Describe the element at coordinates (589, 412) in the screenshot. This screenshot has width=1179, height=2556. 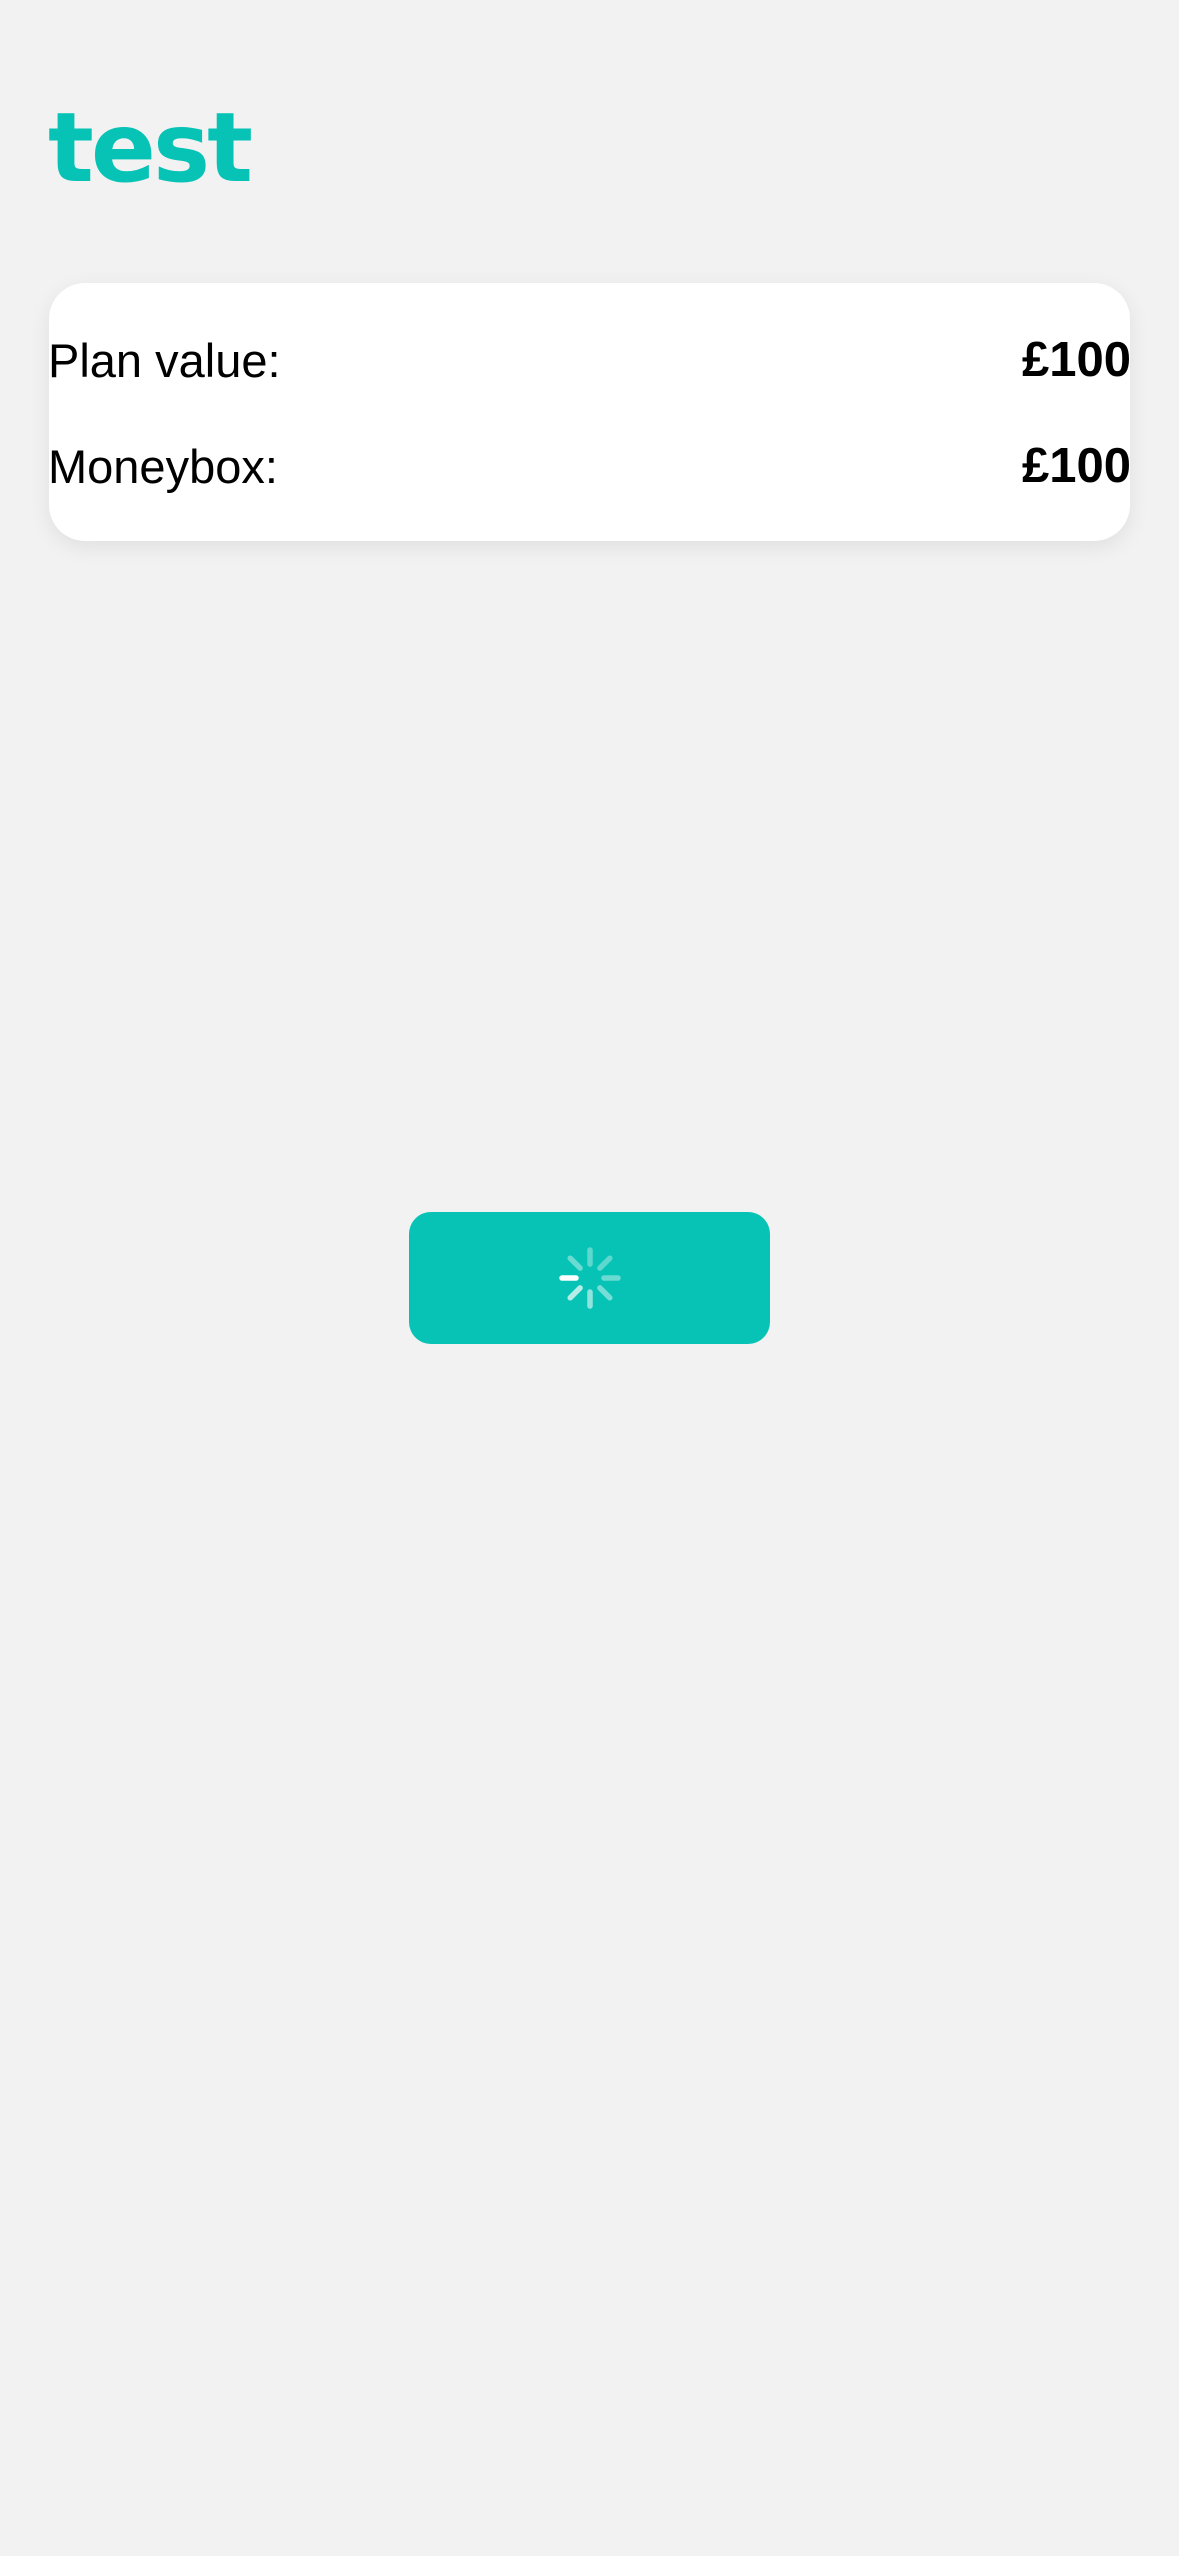
I see `summary-card` at that location.